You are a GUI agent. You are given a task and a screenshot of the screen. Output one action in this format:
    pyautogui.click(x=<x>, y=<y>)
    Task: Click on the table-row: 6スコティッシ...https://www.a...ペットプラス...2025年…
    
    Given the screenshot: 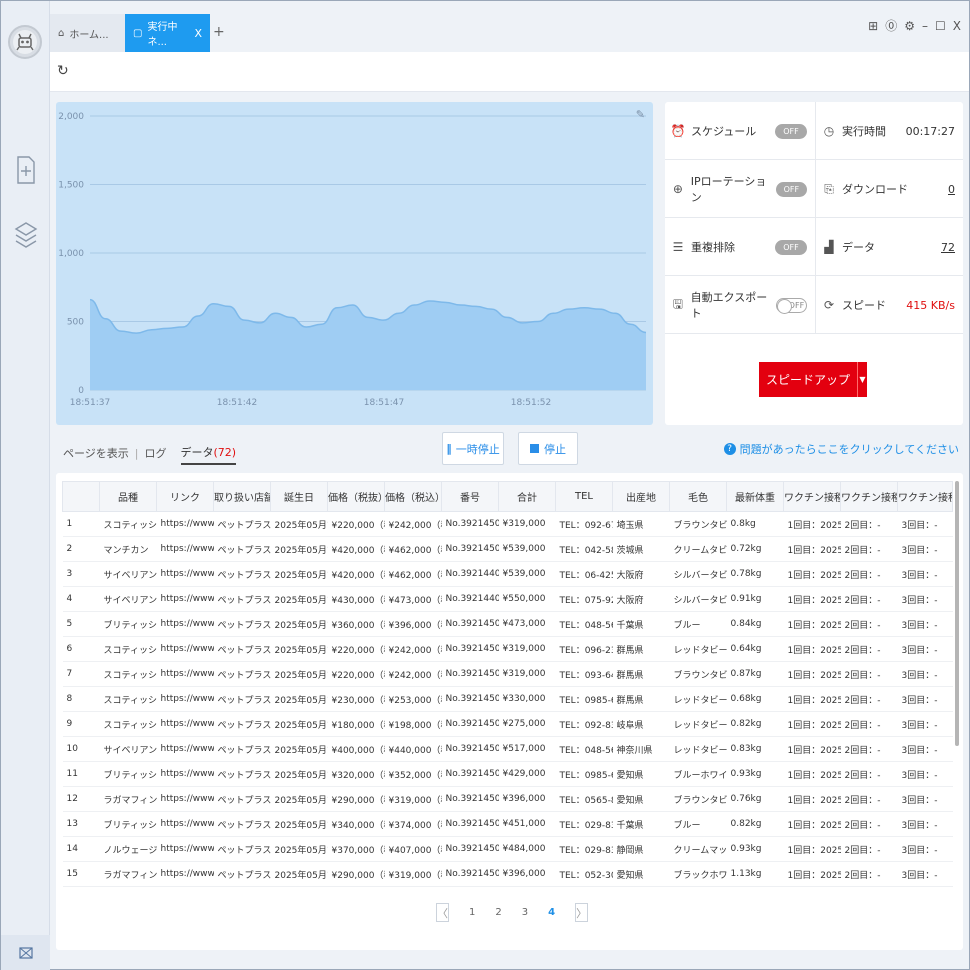 What is the action you would take?
    pyautogui.click(x=507, y=649)
    